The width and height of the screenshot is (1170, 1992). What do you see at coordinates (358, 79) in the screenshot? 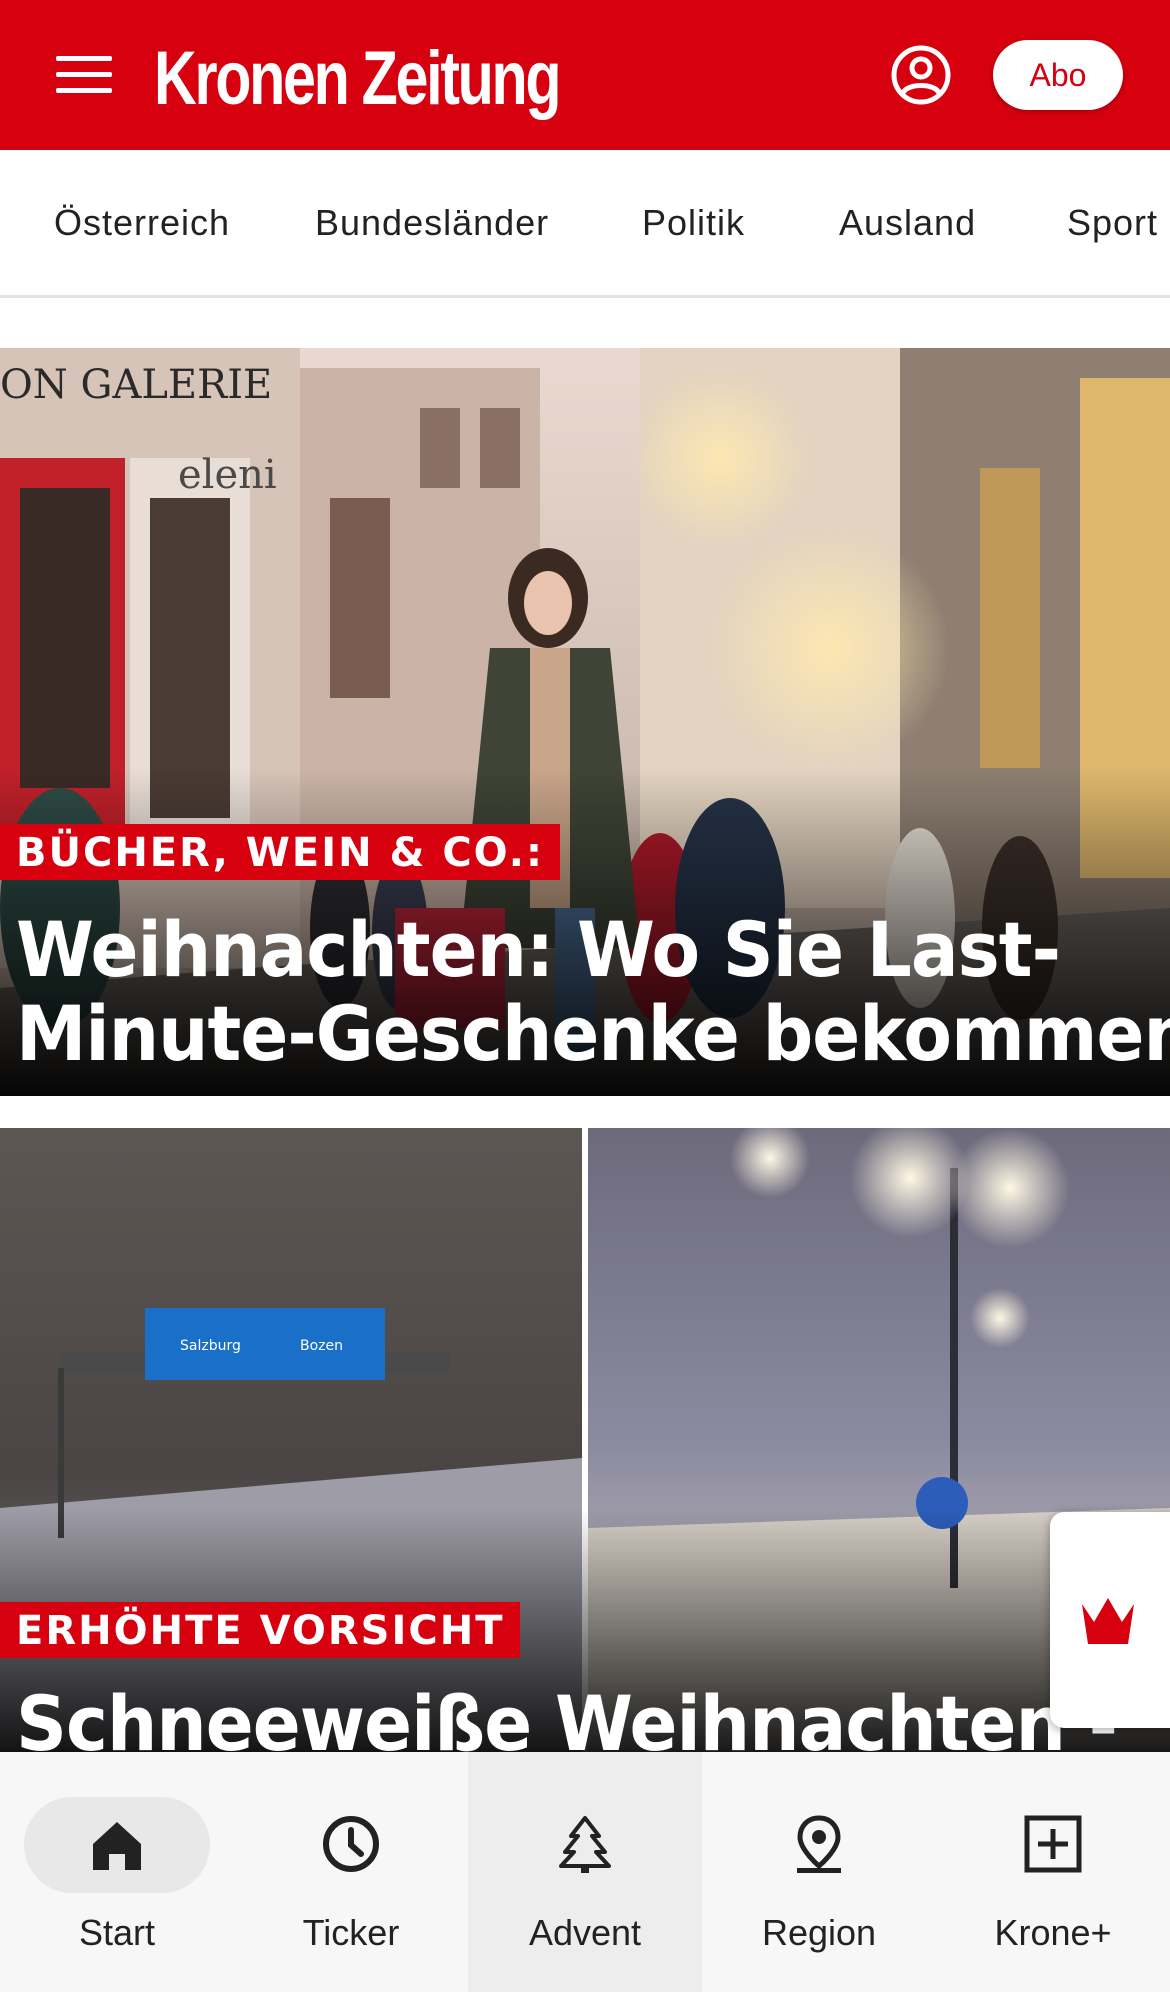
I see `site-logo: Kronen Zeitung` at bounding box center [358, 79].